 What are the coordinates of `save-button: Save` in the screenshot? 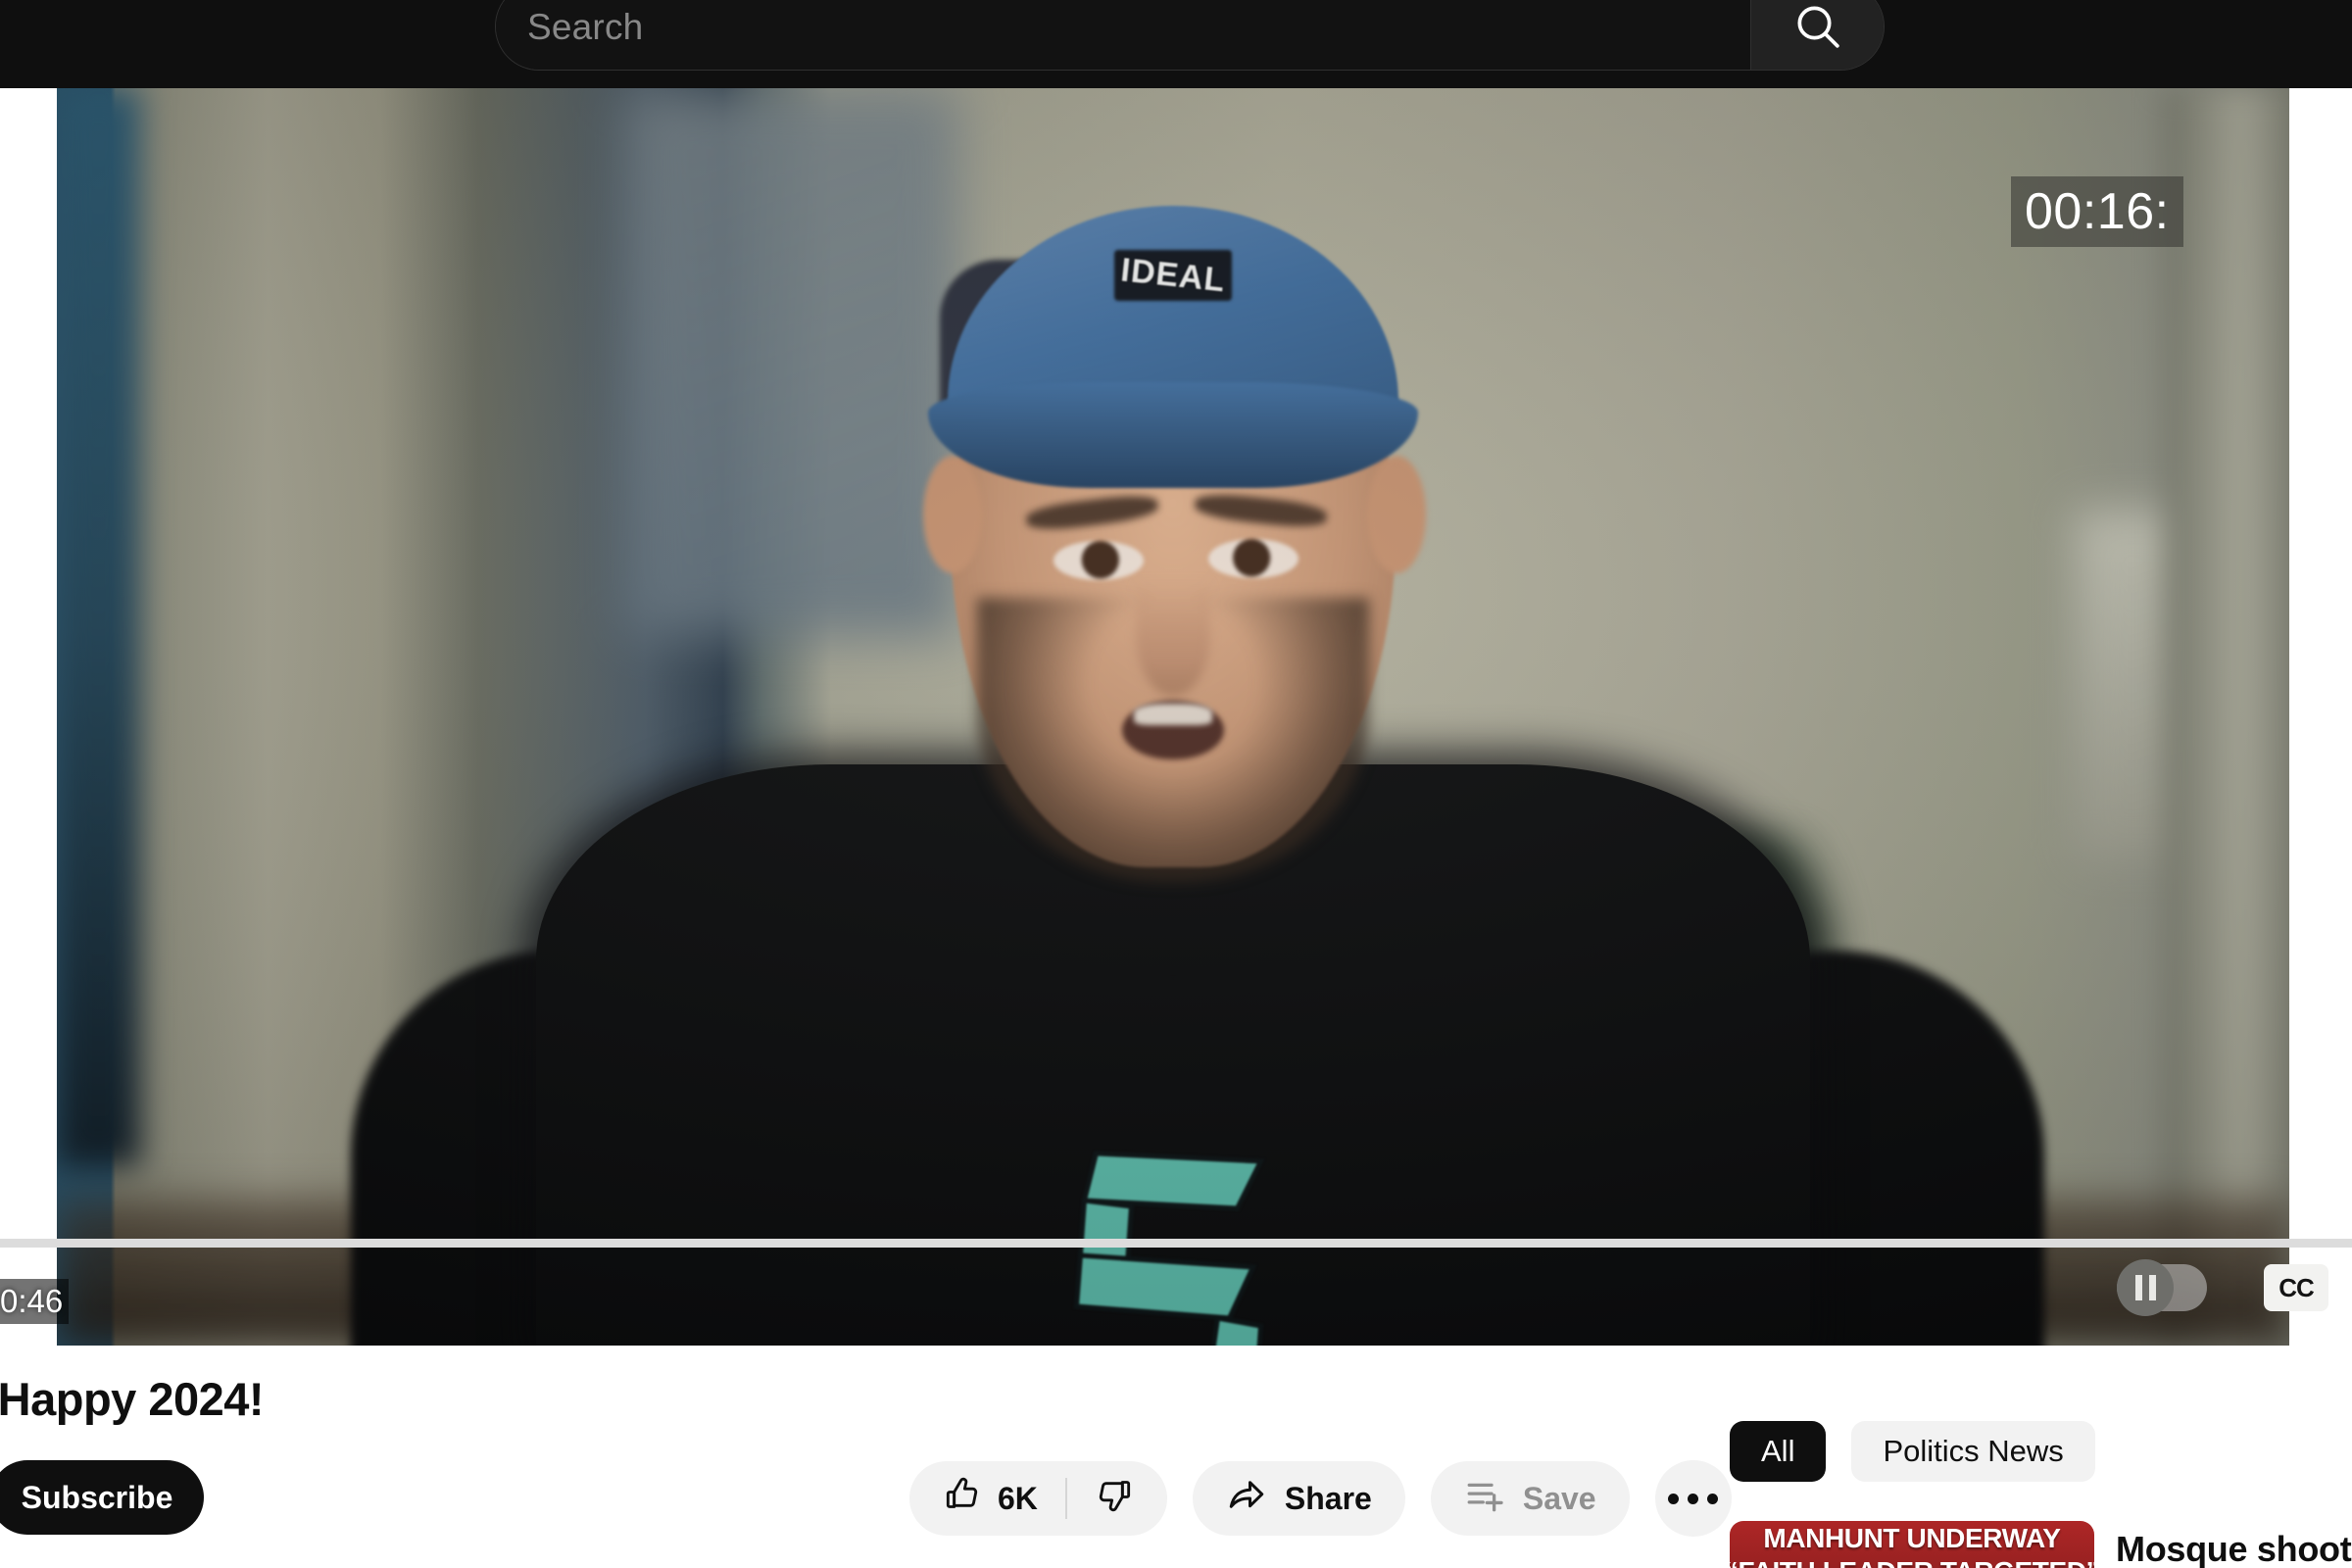 It's located at (1530, 1498).